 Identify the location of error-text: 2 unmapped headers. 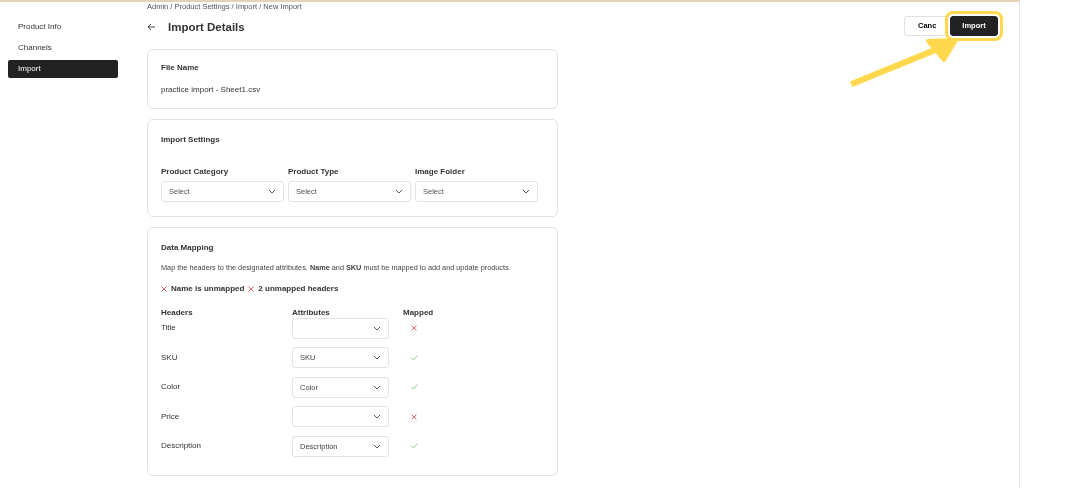
(298, 288).